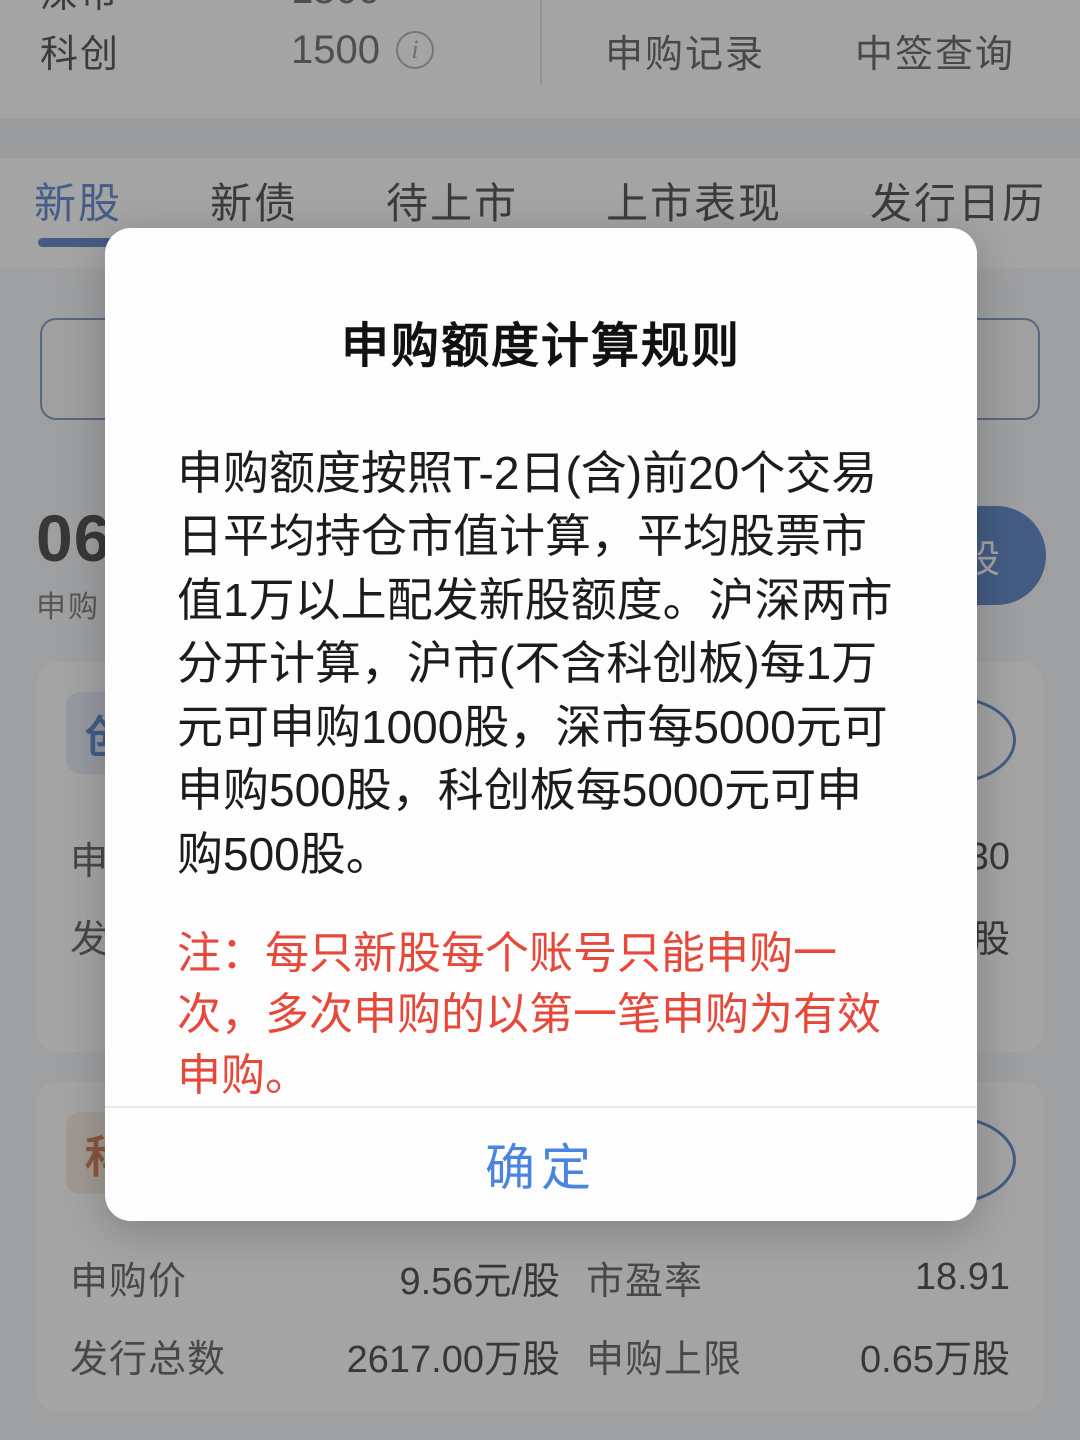 The image size is (1080, 1440). What do you see at coordinates (541, 1164) in the screenshot?
I see `confirm-button: 确定` at bounding box center [541, 1164].